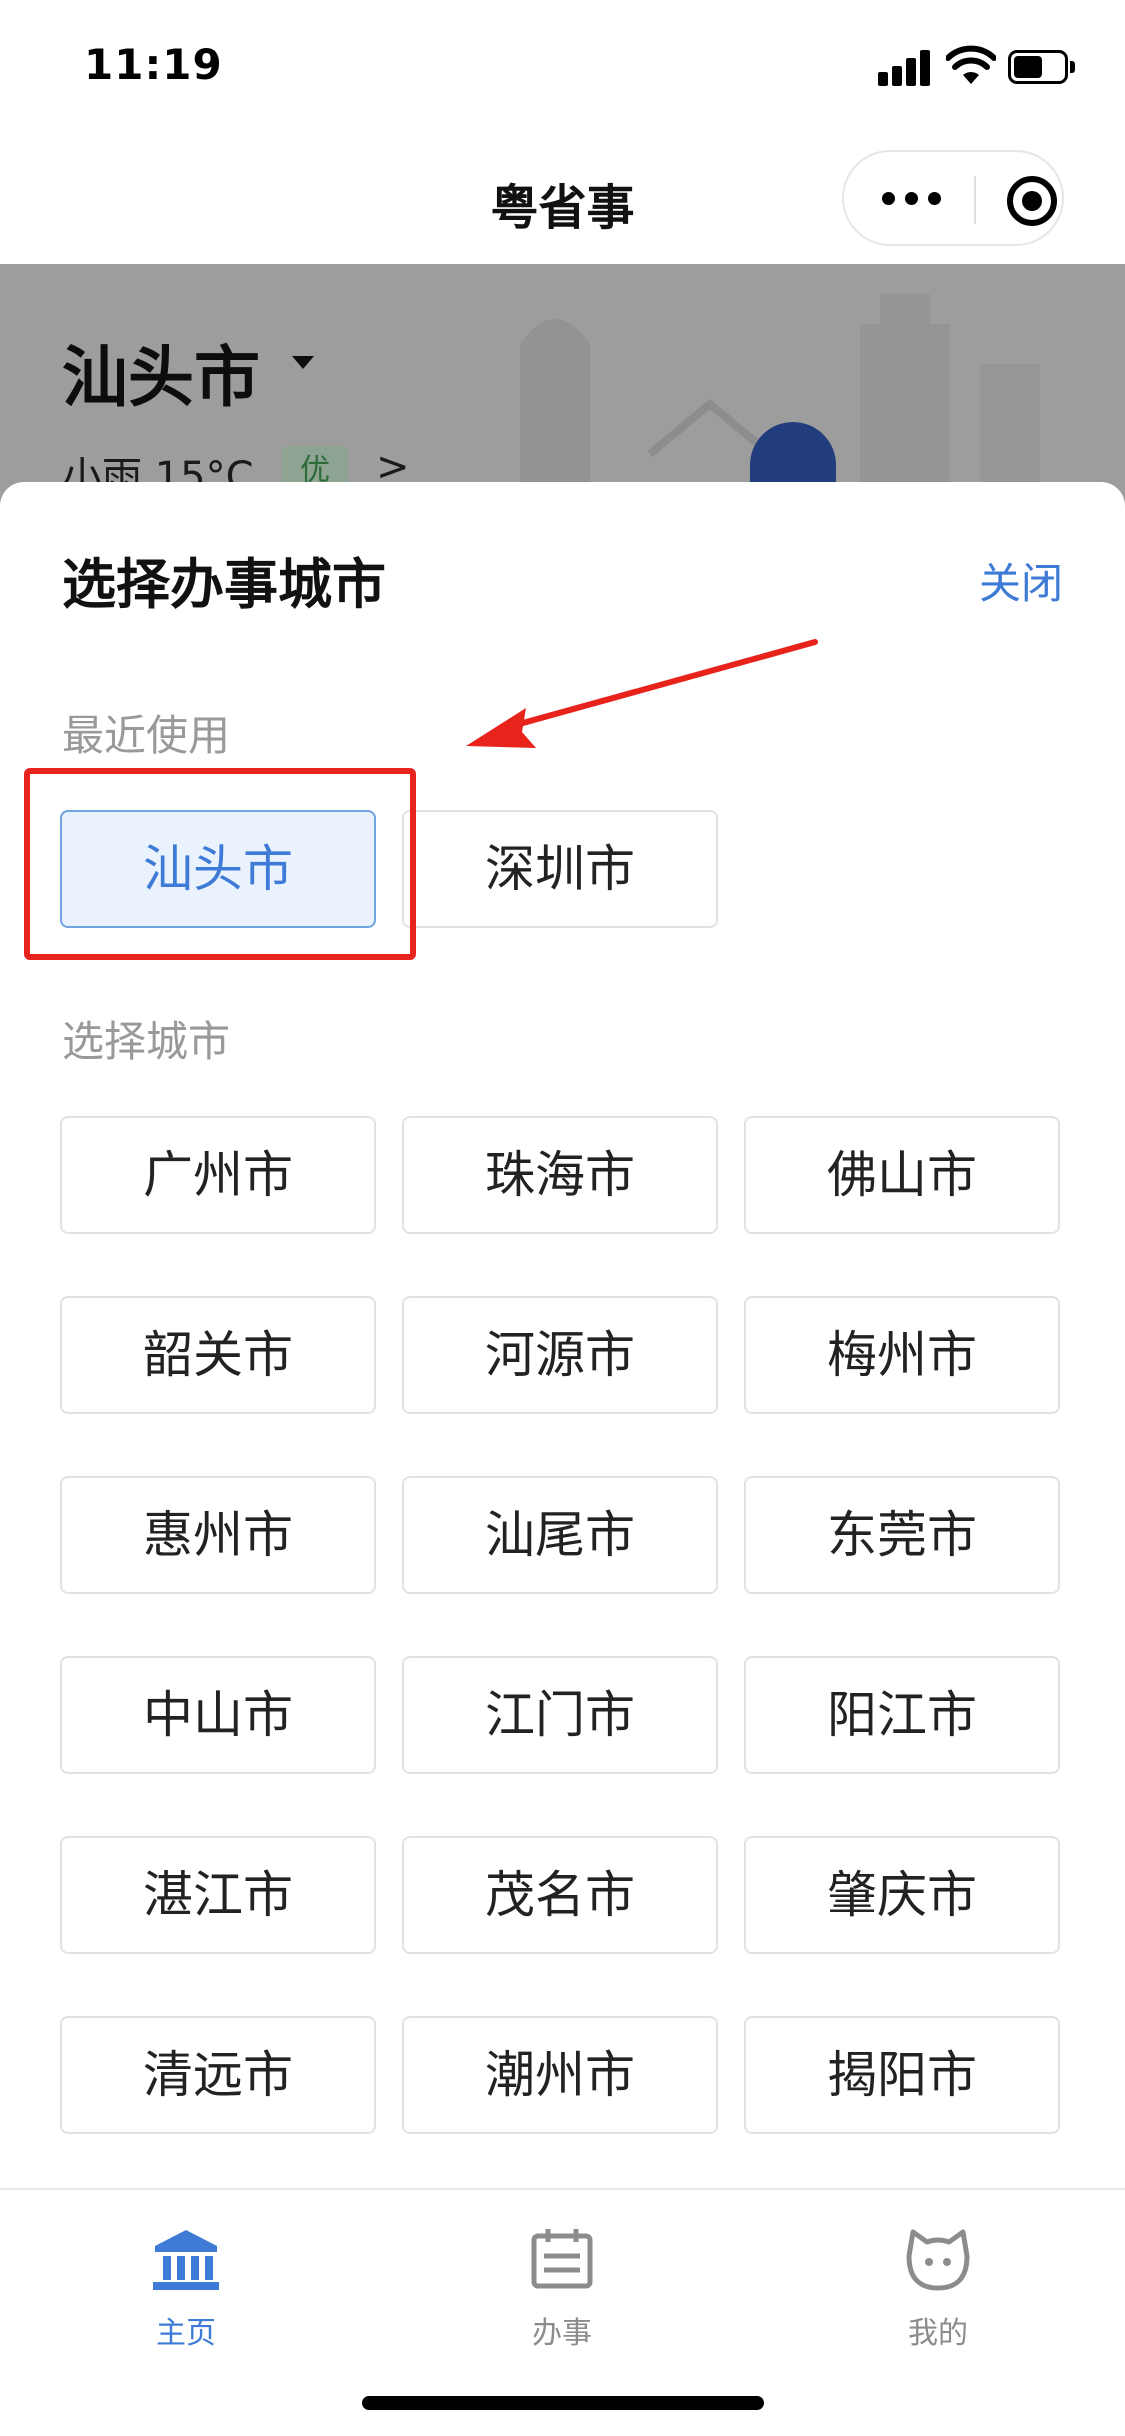 This screenshot has width=1125, height=2436. I want to click on city-button: 湛江市, so click(218, 1895).